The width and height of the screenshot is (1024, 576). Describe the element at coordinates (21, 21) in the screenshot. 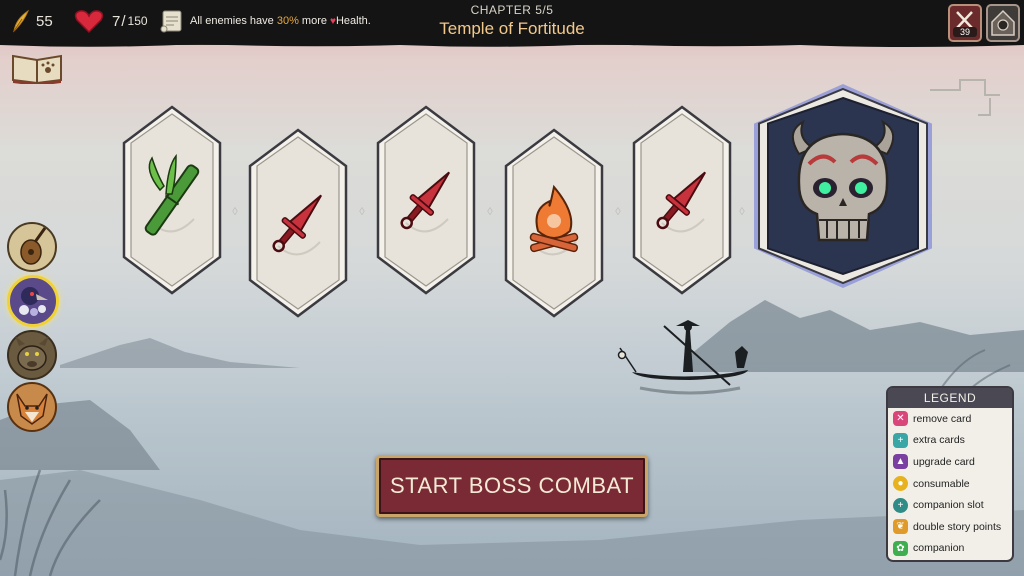

I see `feather-icon` at that location.